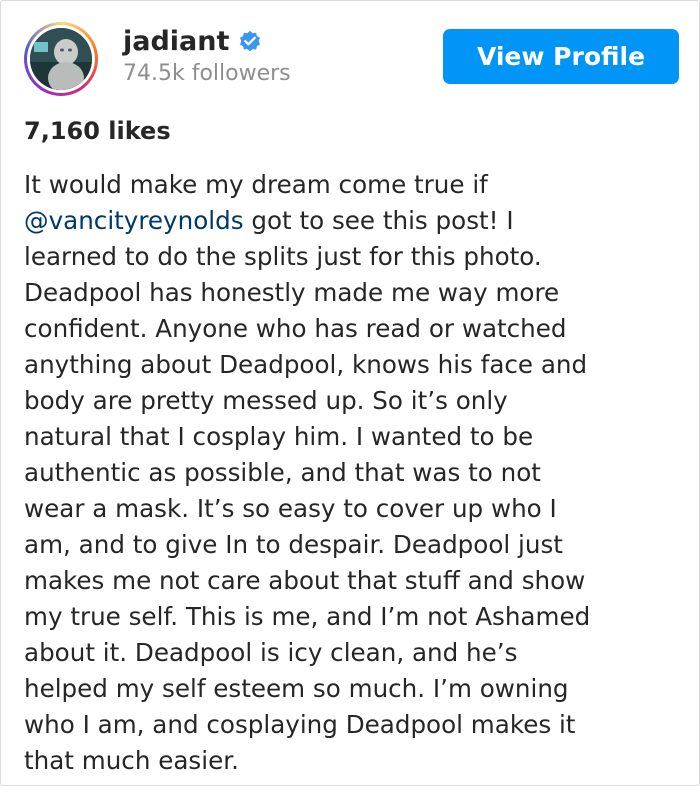  I want to click on avatar-image, so click(61, 59).